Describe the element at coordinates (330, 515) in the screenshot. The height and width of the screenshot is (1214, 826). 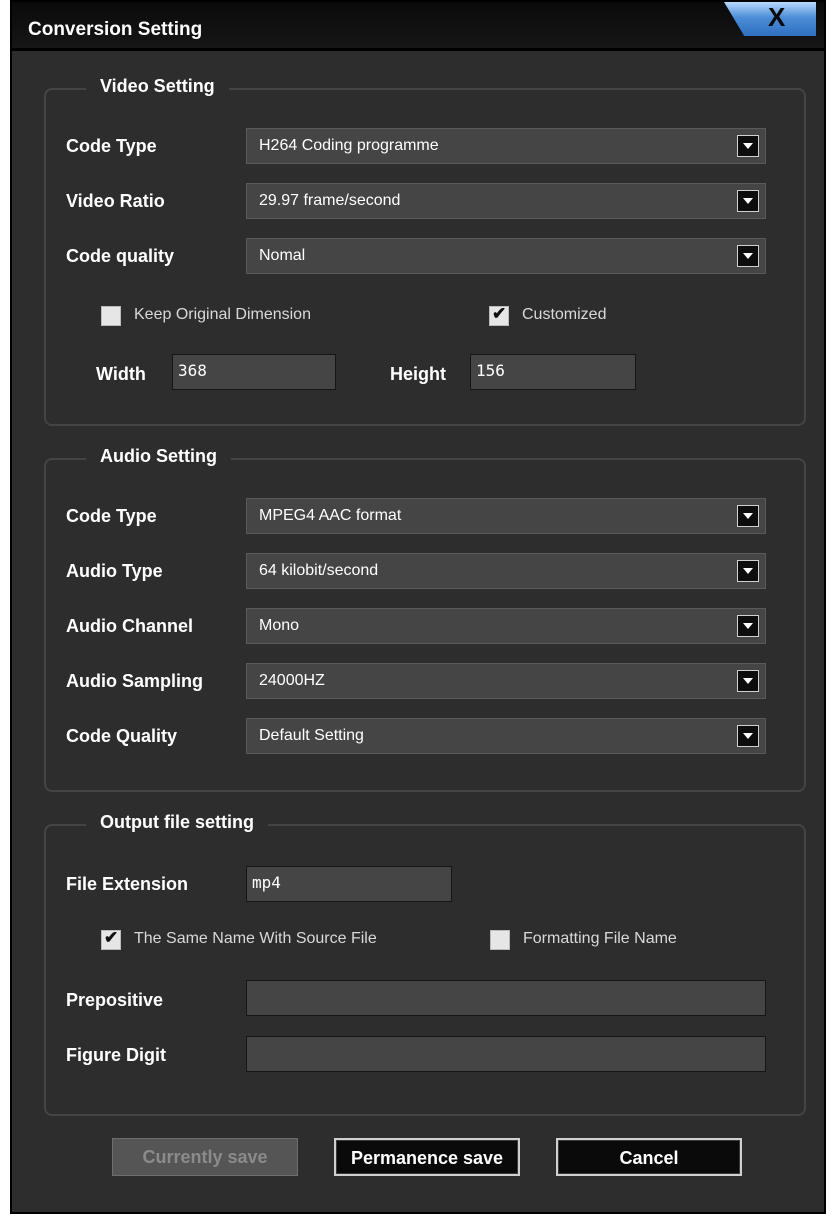
I see `audio-code-type-value: MPEG4 AAC format` at that location.